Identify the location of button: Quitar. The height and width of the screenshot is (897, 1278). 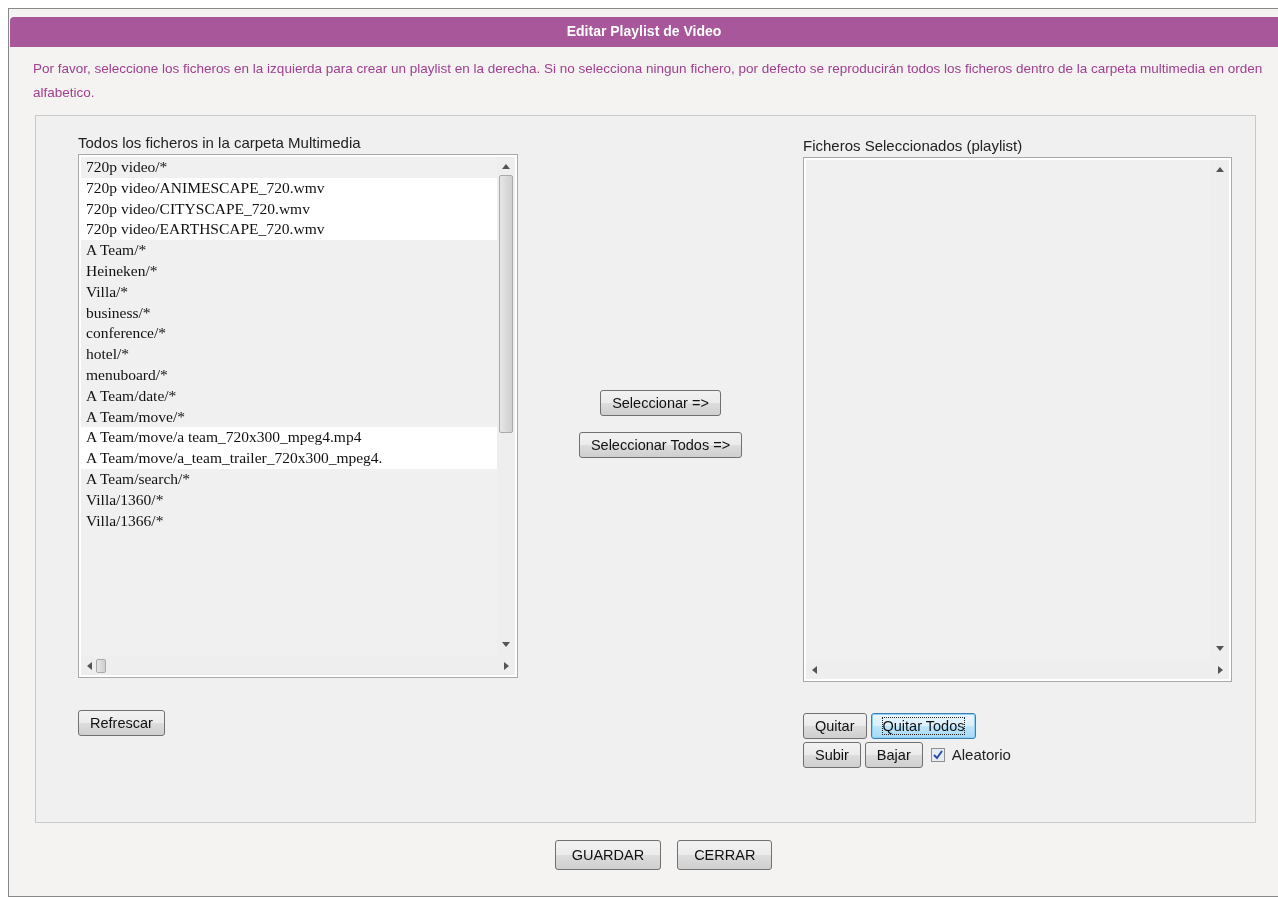
(835, 726).